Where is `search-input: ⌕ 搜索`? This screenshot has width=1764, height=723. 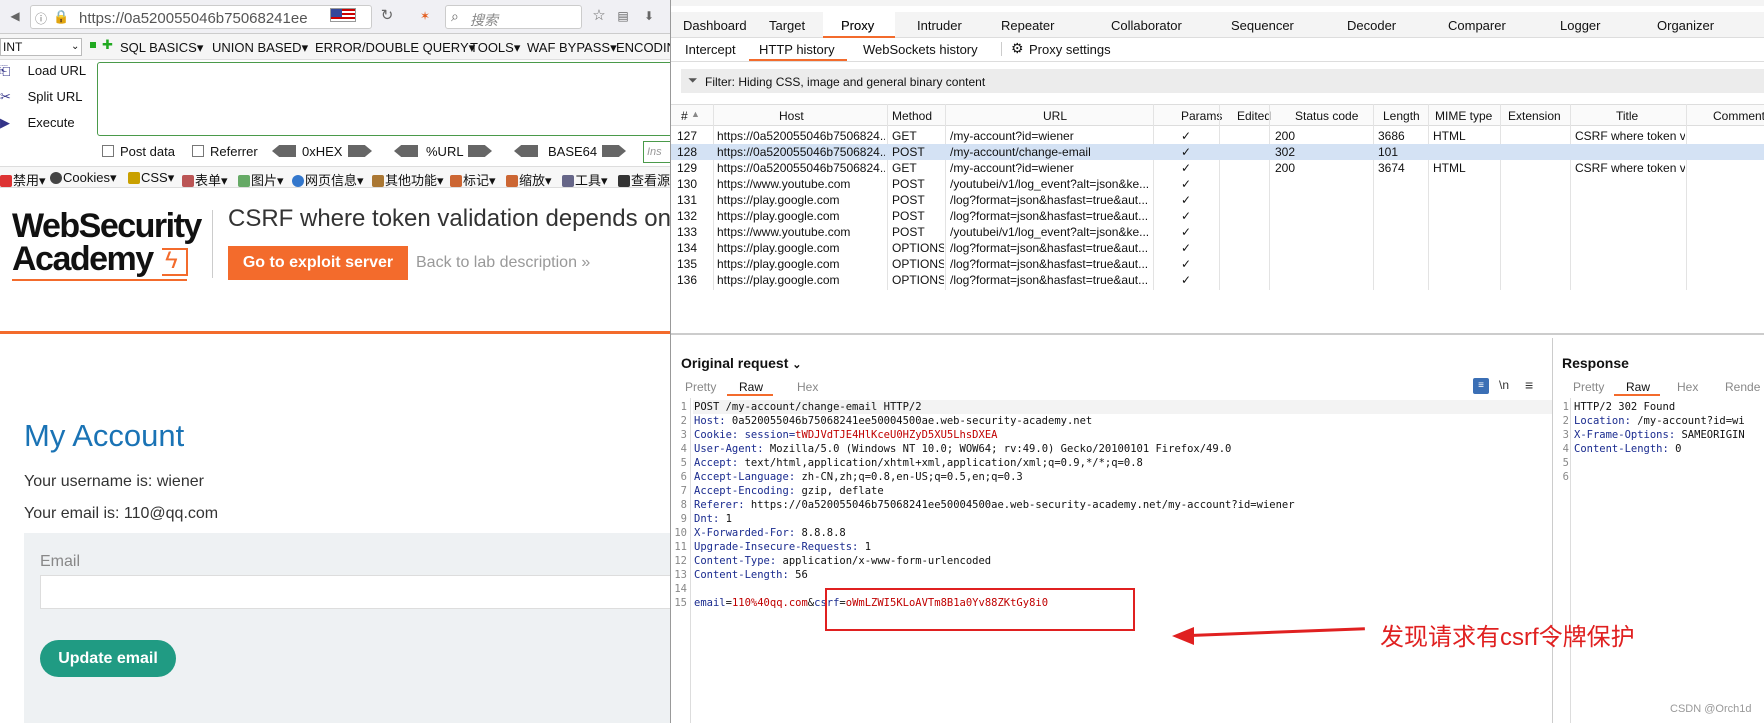 search-input: ⌕ 搜索 is located at coordinates (513, 17).